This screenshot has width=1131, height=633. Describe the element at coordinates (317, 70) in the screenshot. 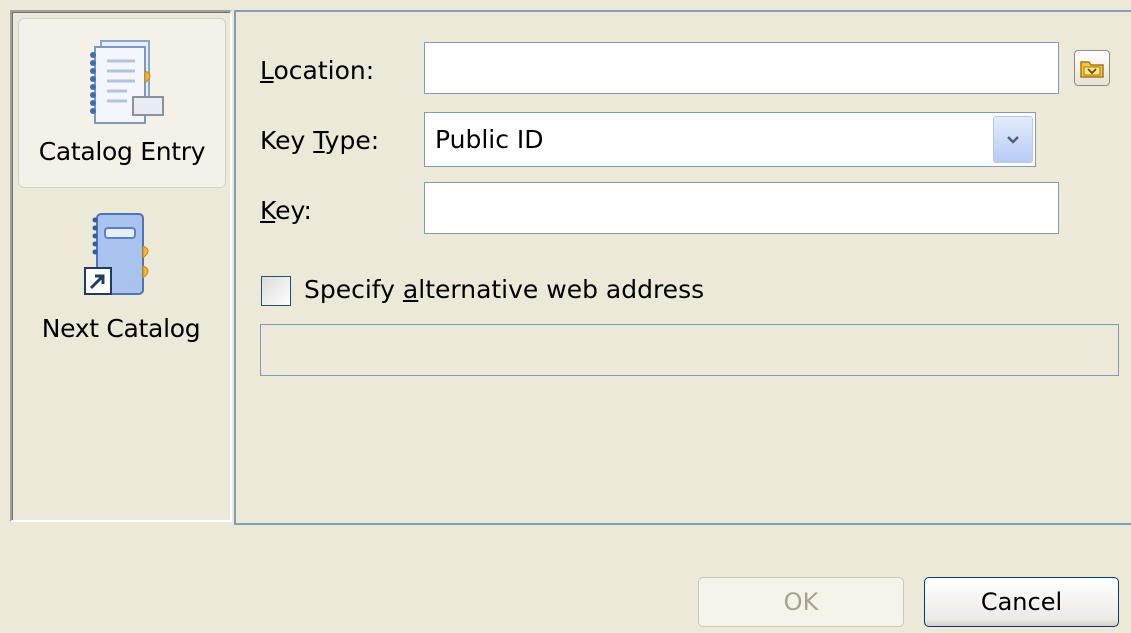

I see `location-label: Location:` at that location.